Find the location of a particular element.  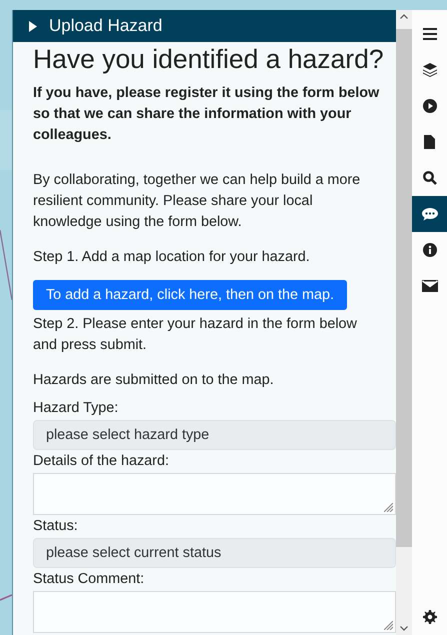

add-hazard-button: To add a hazard, click here, then on the map. is located at coordinates (189, 295).